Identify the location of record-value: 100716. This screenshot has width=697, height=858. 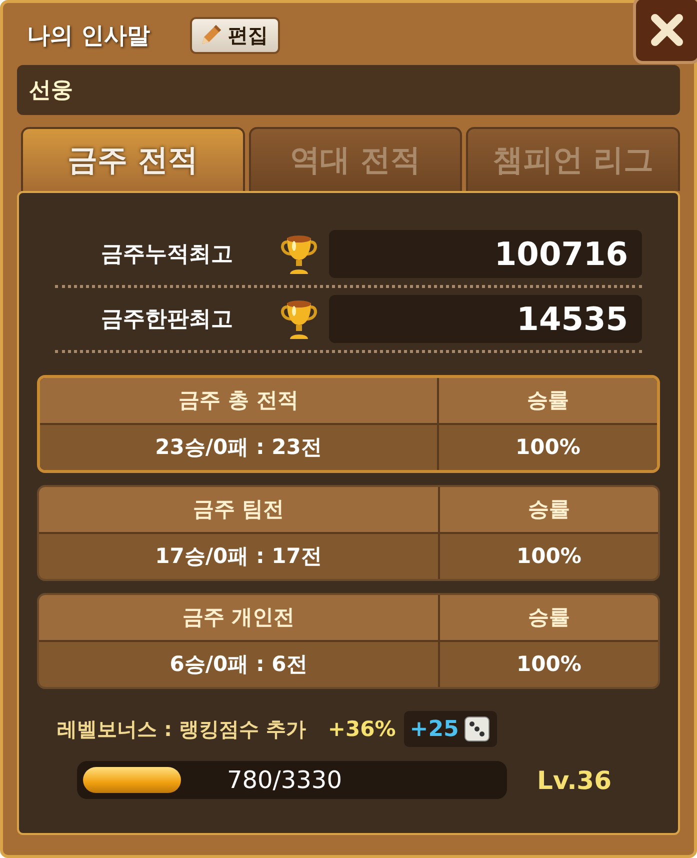
(485, 254).